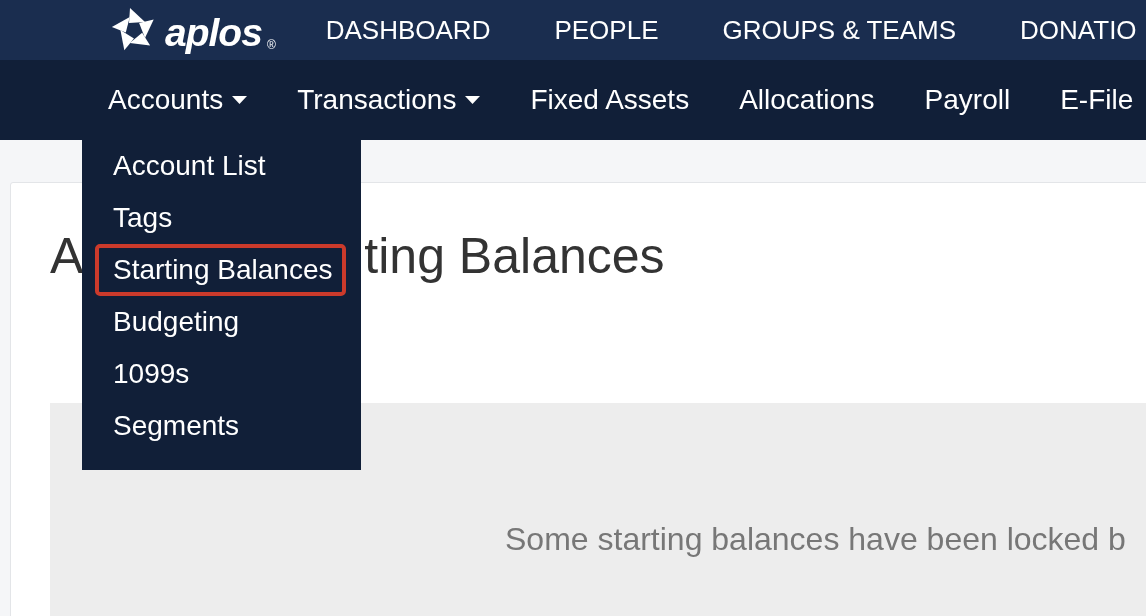  What do you see at coordinates (1097, 100) in the screenshot?
I see `nav-tab: E-File` at bounding box center [1097, 100].